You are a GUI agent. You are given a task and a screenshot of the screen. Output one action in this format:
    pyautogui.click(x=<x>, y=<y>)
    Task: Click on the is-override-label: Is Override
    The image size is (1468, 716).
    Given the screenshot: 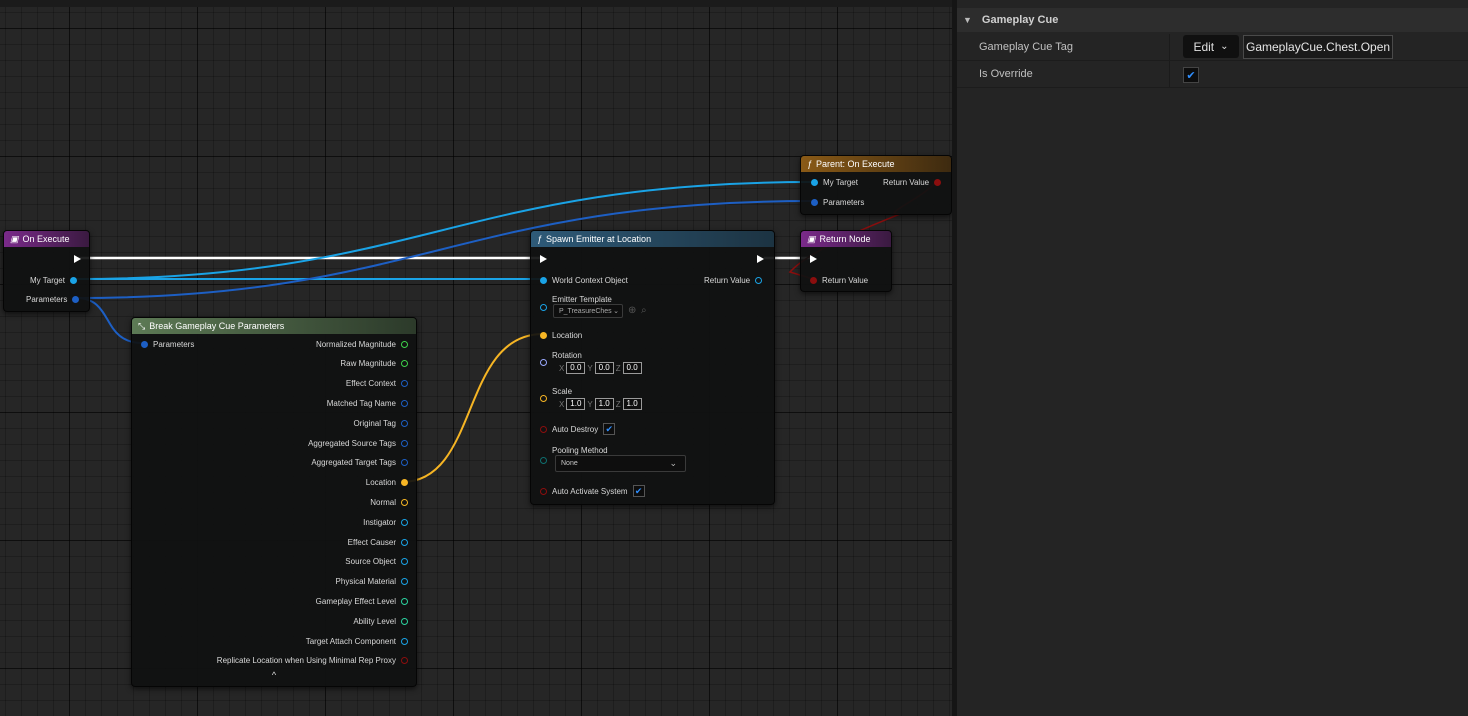 What is the action you would take?
    pyautogui.click(x=1006, y=74)
    